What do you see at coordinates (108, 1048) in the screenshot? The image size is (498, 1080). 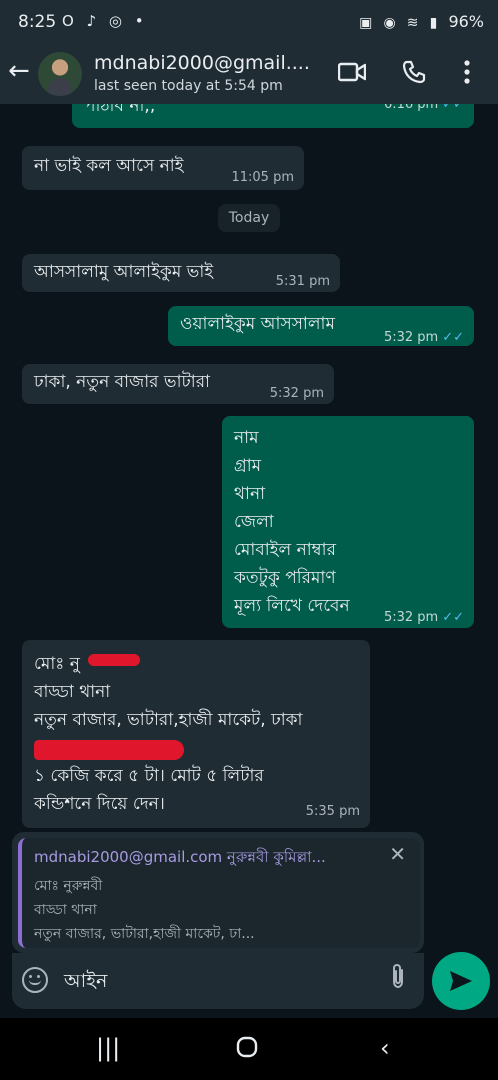 I see `recent-apps-icon: |||` at bounding box center [108, 1048].